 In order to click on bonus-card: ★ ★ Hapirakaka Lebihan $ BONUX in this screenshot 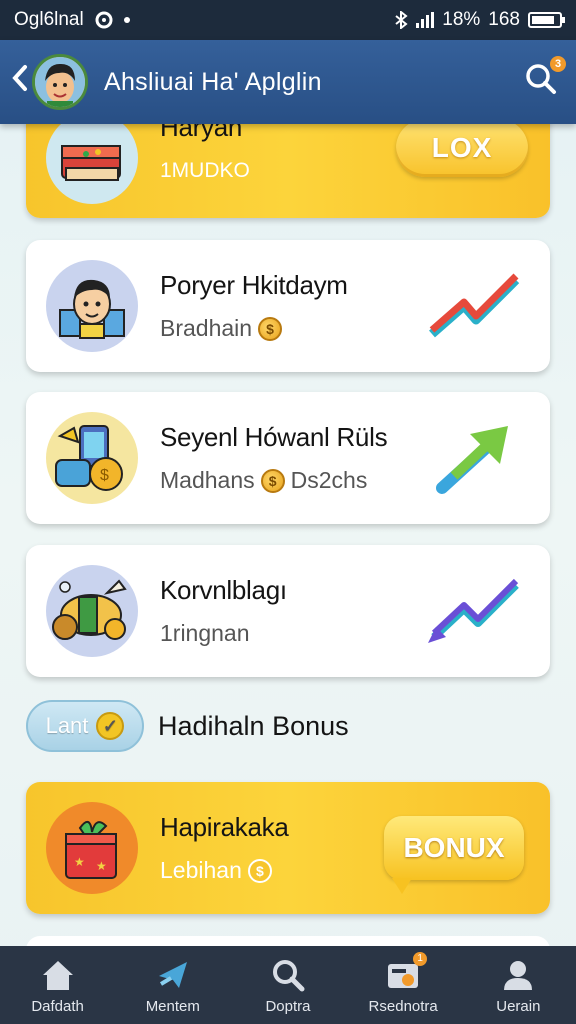, I will do `click(288, 848)`.